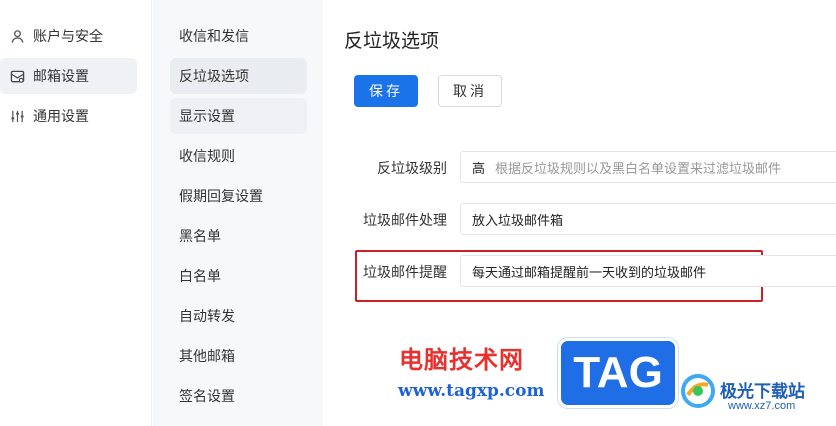 The image size is (836, 426). I want to click on subnav-item-signature: 签名设置, so click(238, 396).